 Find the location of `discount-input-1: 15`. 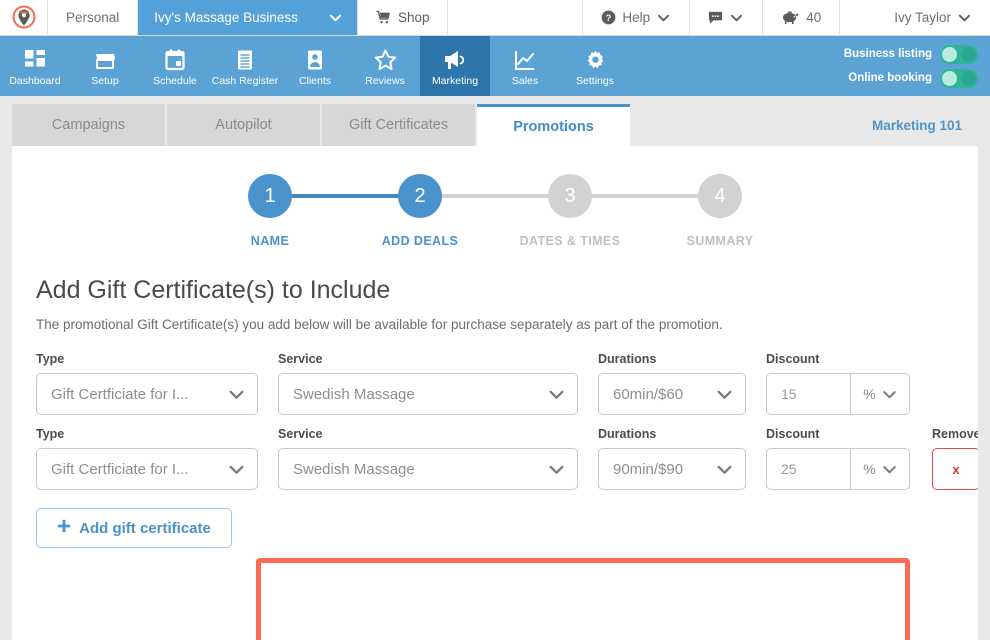

discount-input-1: 15 is located at coordinates (809, 394).